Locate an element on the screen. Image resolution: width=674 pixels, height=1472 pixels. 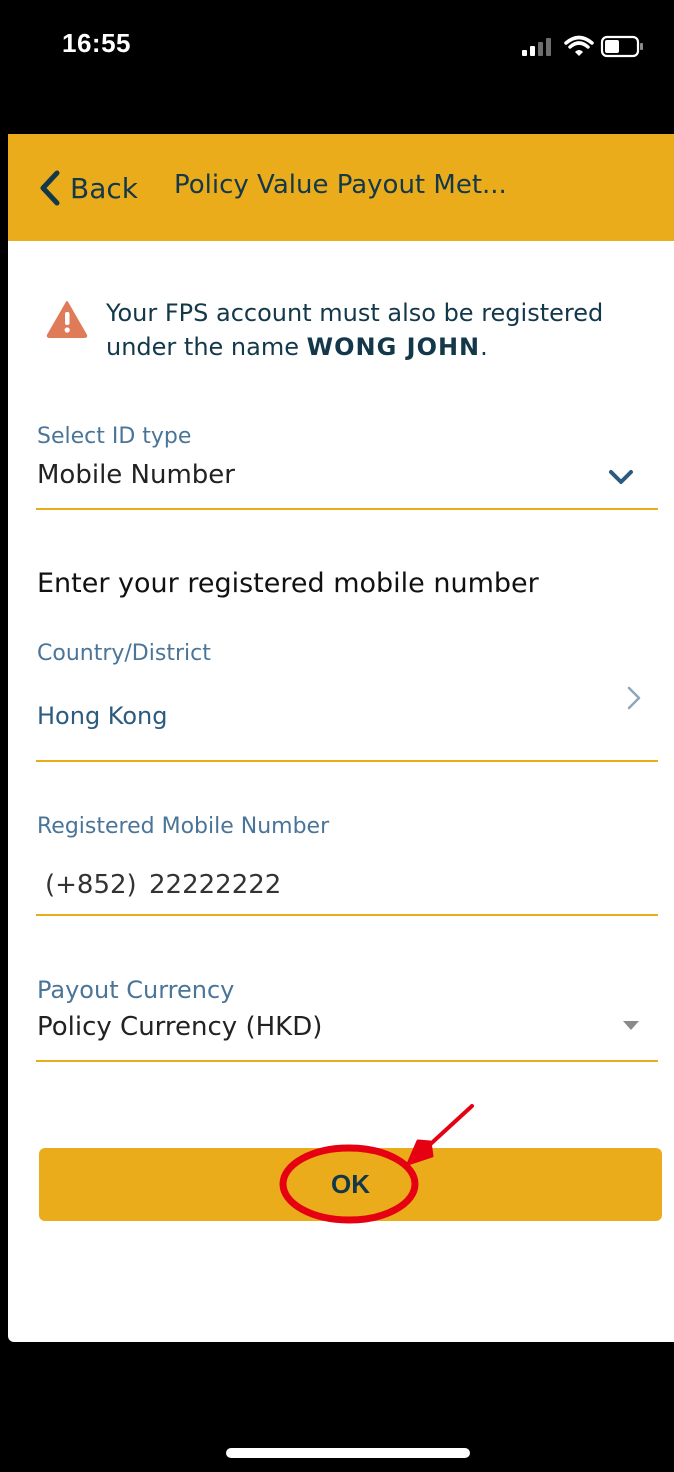
chevron-down-icon is located at coordinates (621, 477).